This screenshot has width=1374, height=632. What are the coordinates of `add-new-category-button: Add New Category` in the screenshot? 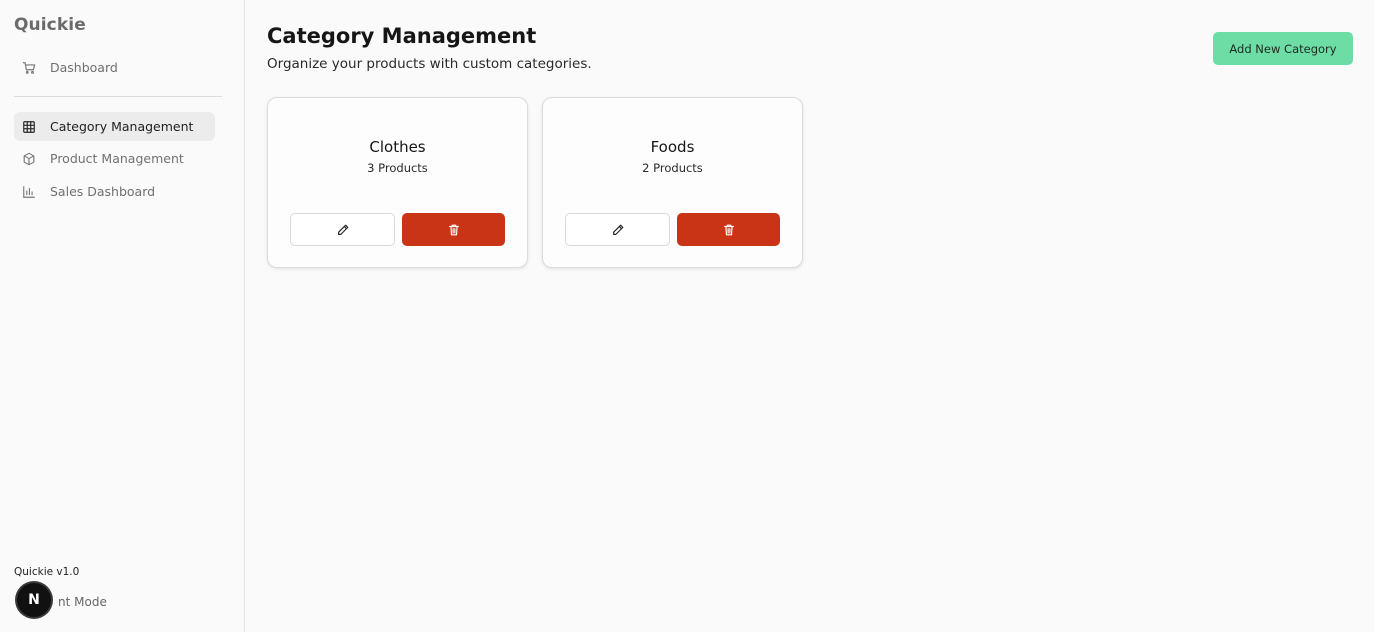 It's located at (1283, 48).